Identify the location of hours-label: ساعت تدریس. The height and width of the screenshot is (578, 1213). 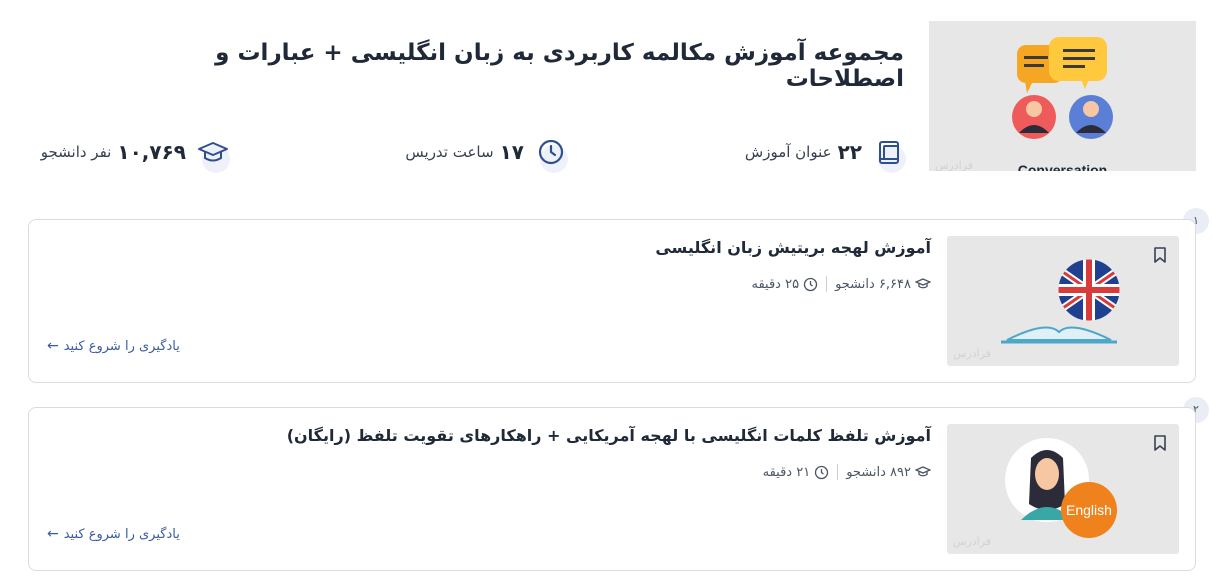
(449, 152).